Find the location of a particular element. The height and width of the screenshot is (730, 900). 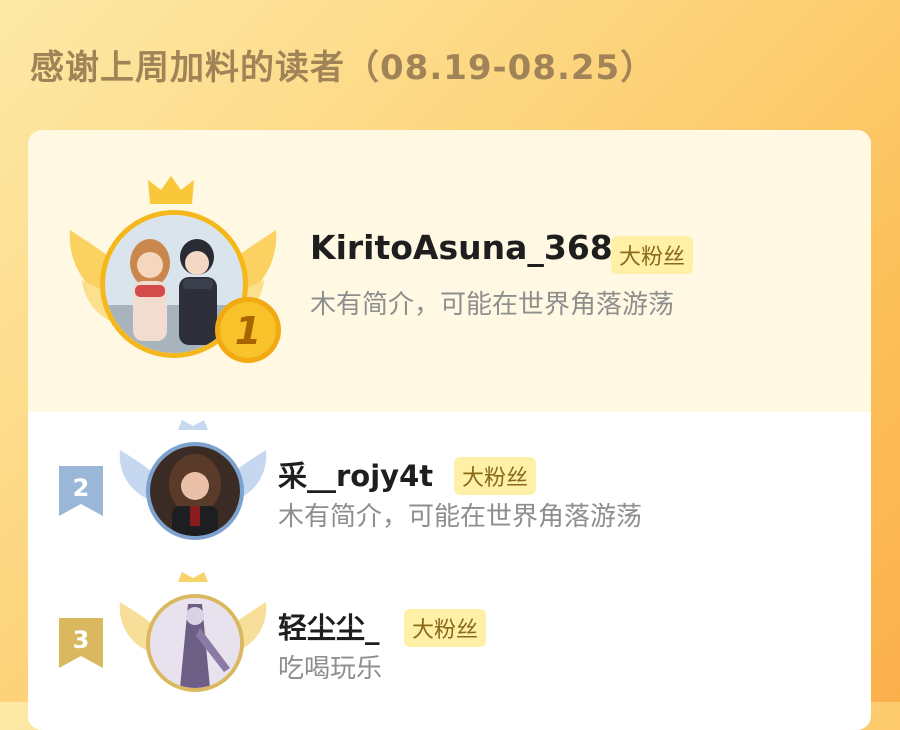

rank-1-gold-medal-icon: 1 is located at coordinates (248, 330).